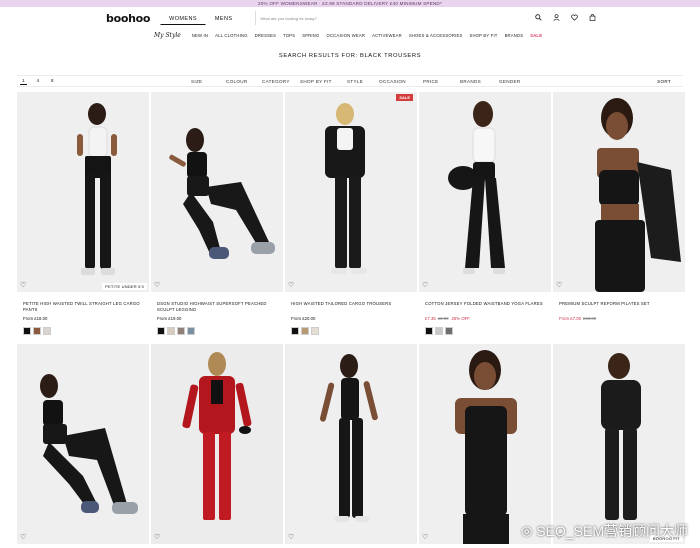 This screenshot has width=700, height=548. What do you see at coordinates (191, 331) in the screenshot?
I see `swatch-blue` at bounding box center [191, 331].